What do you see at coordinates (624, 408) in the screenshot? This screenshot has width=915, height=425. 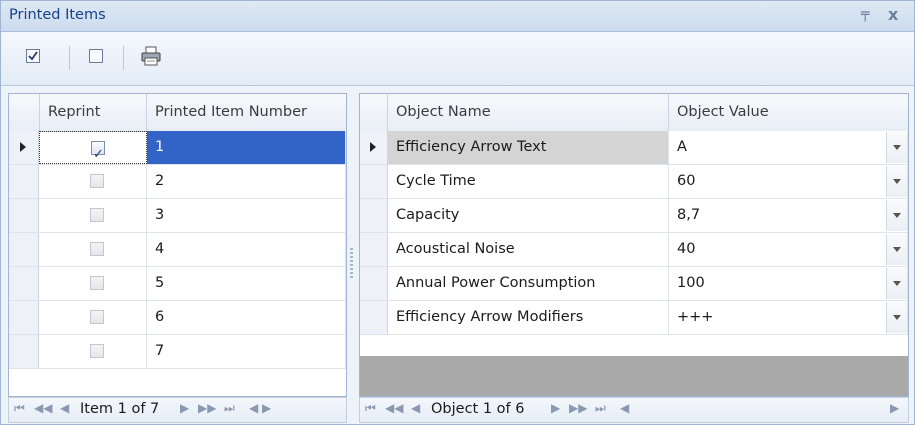 I see `scroll-left-icon: ◀` at bounding box center [624, 408].